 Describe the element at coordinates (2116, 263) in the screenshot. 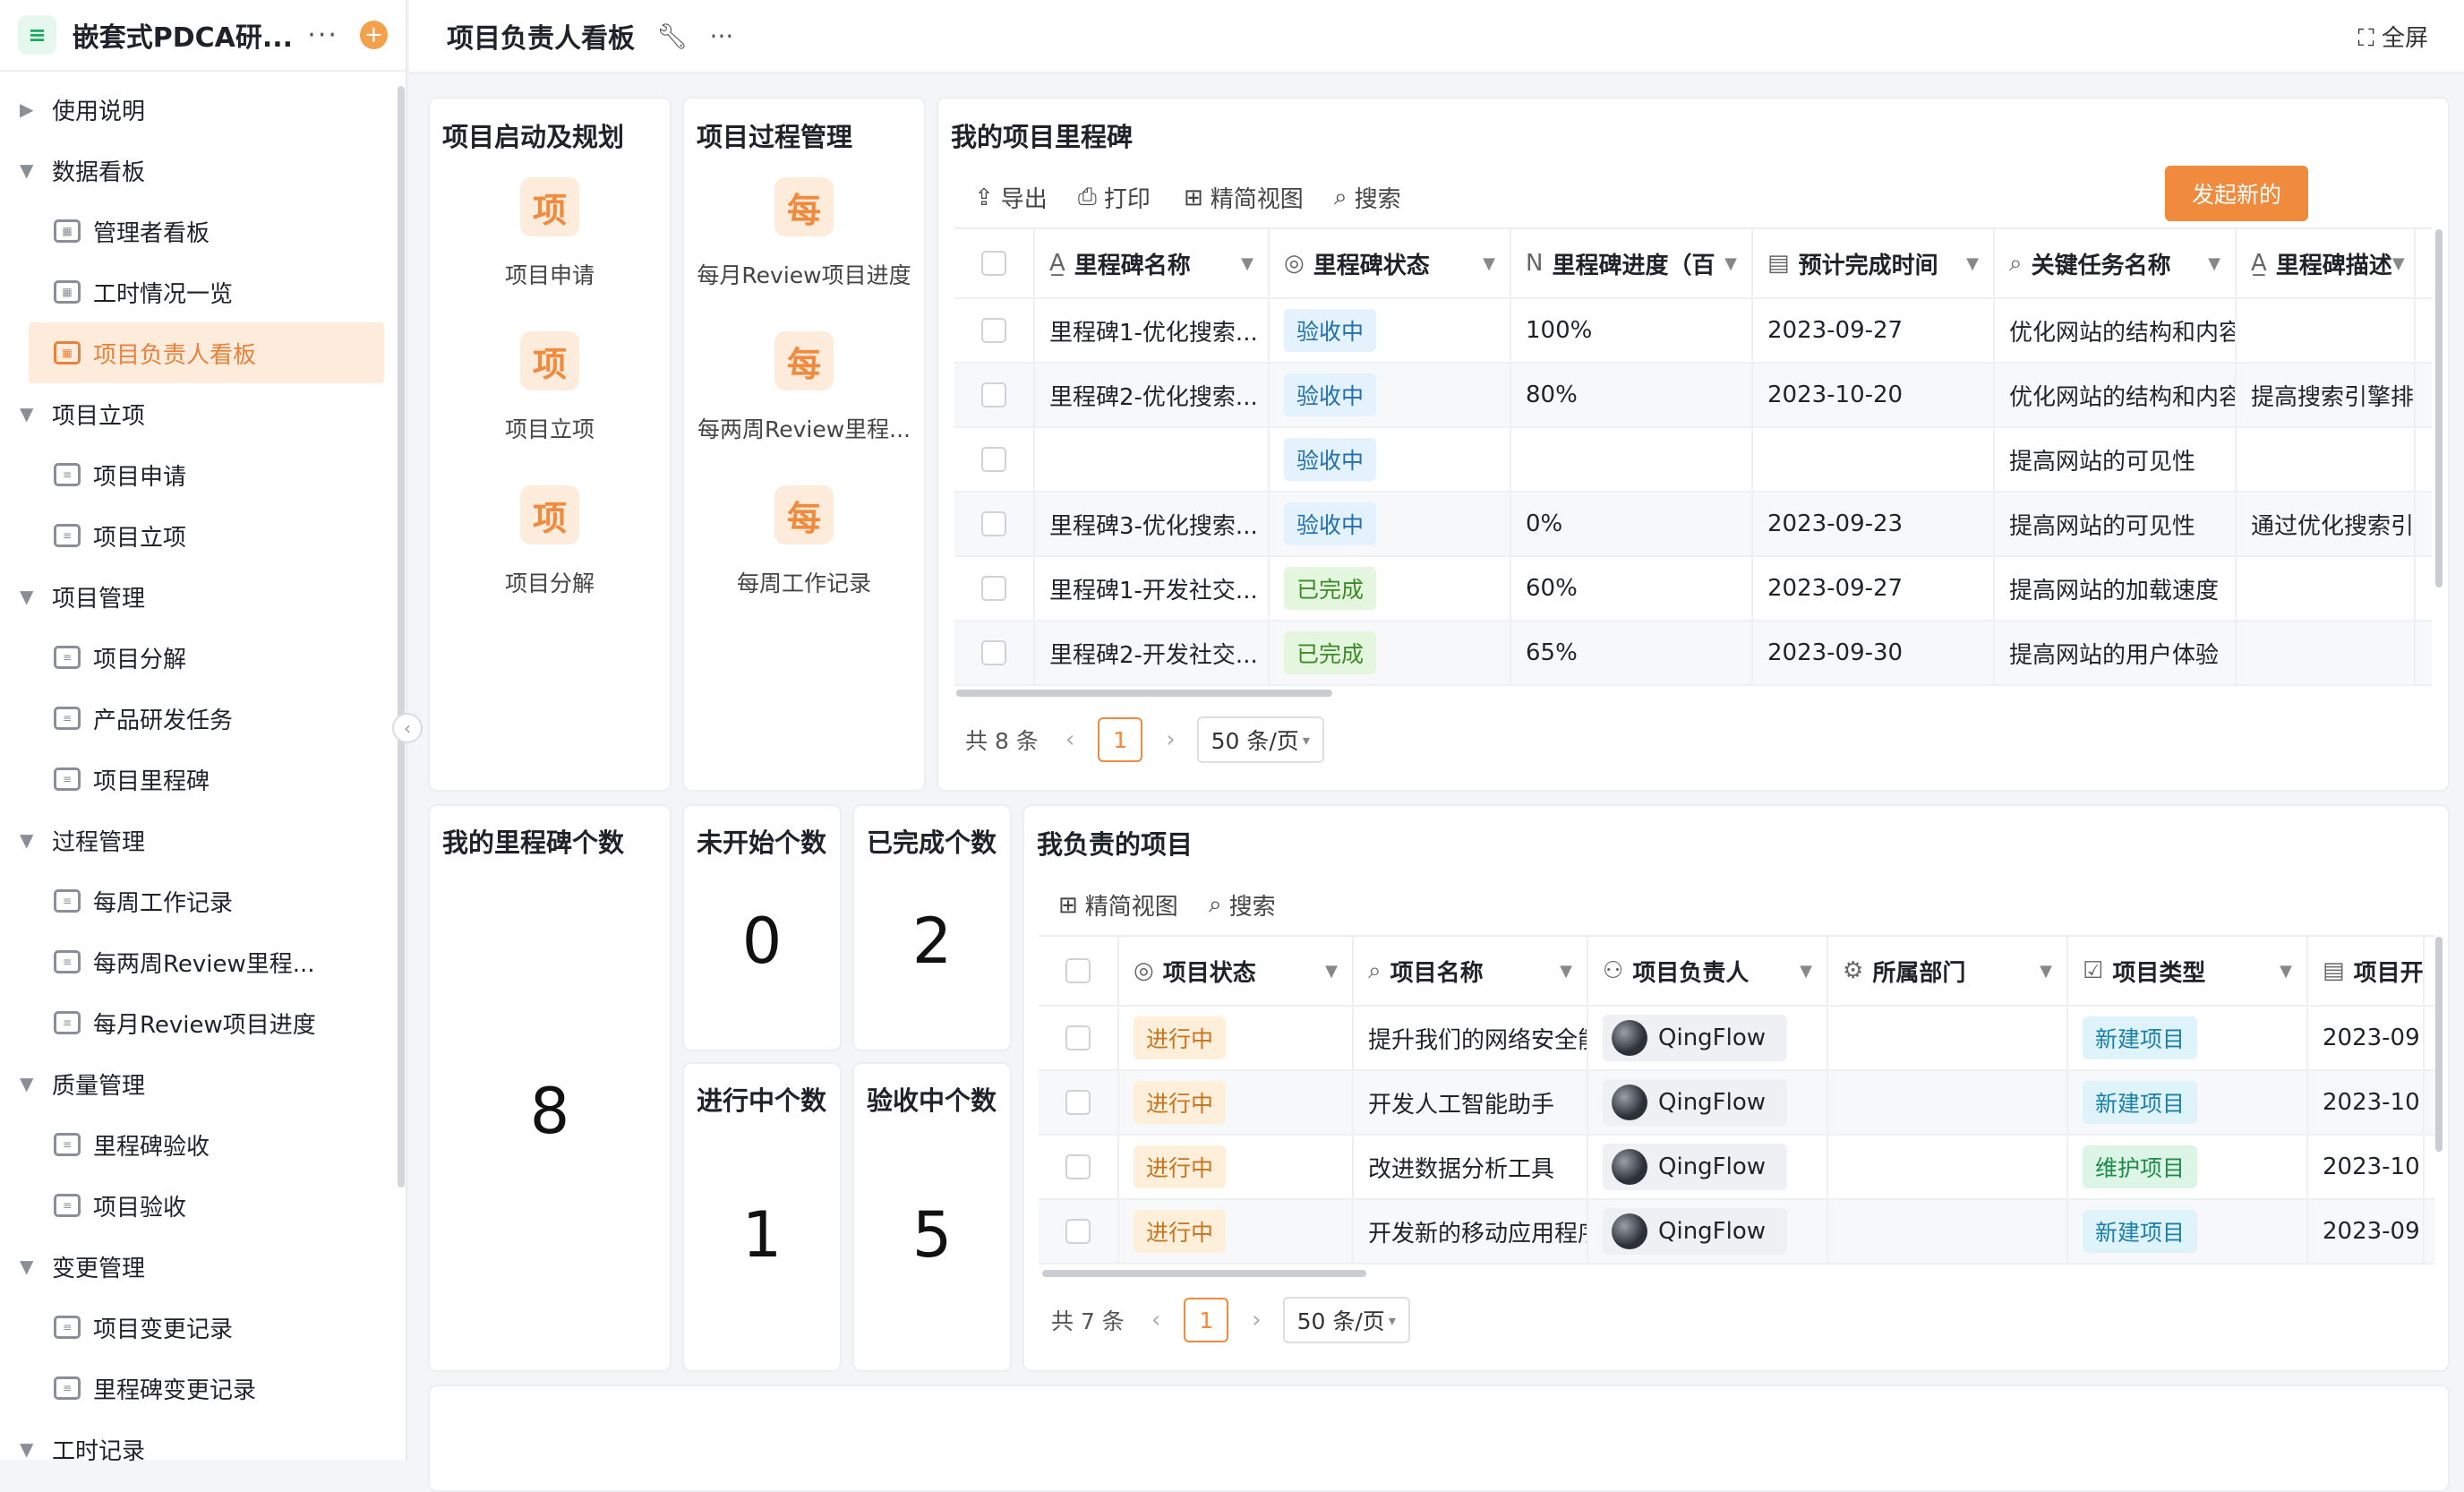

I see `column-header: ⌕ 关键任务名称 ▼` at that location.